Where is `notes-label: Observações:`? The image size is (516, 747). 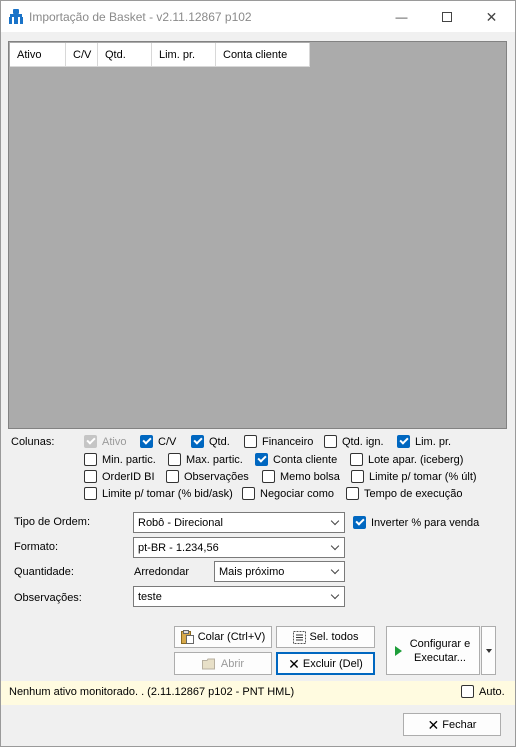
notes-label: Observações: is located at coordinates (48, 598).